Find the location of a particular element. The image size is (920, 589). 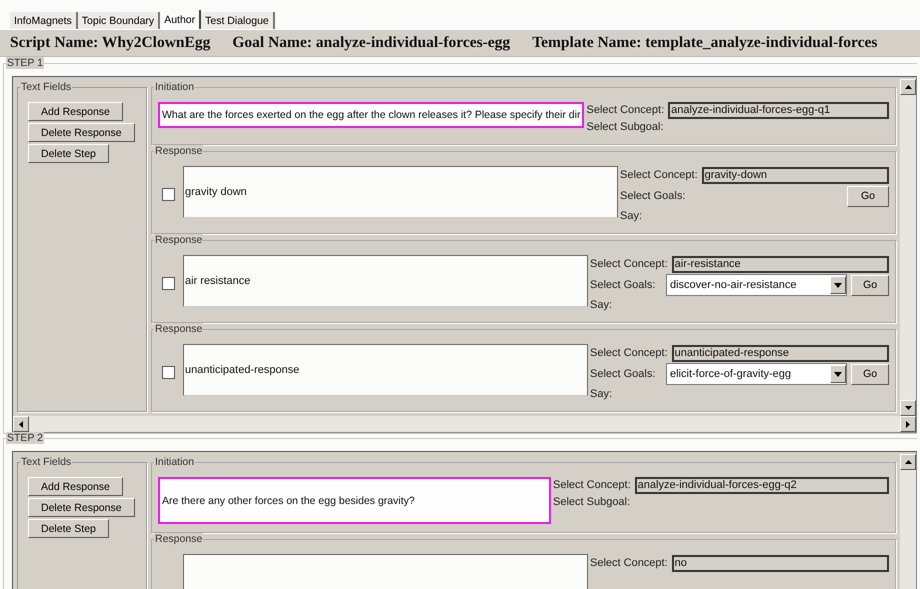

tab: InfoMagnets is located at coordinates (44, 20).